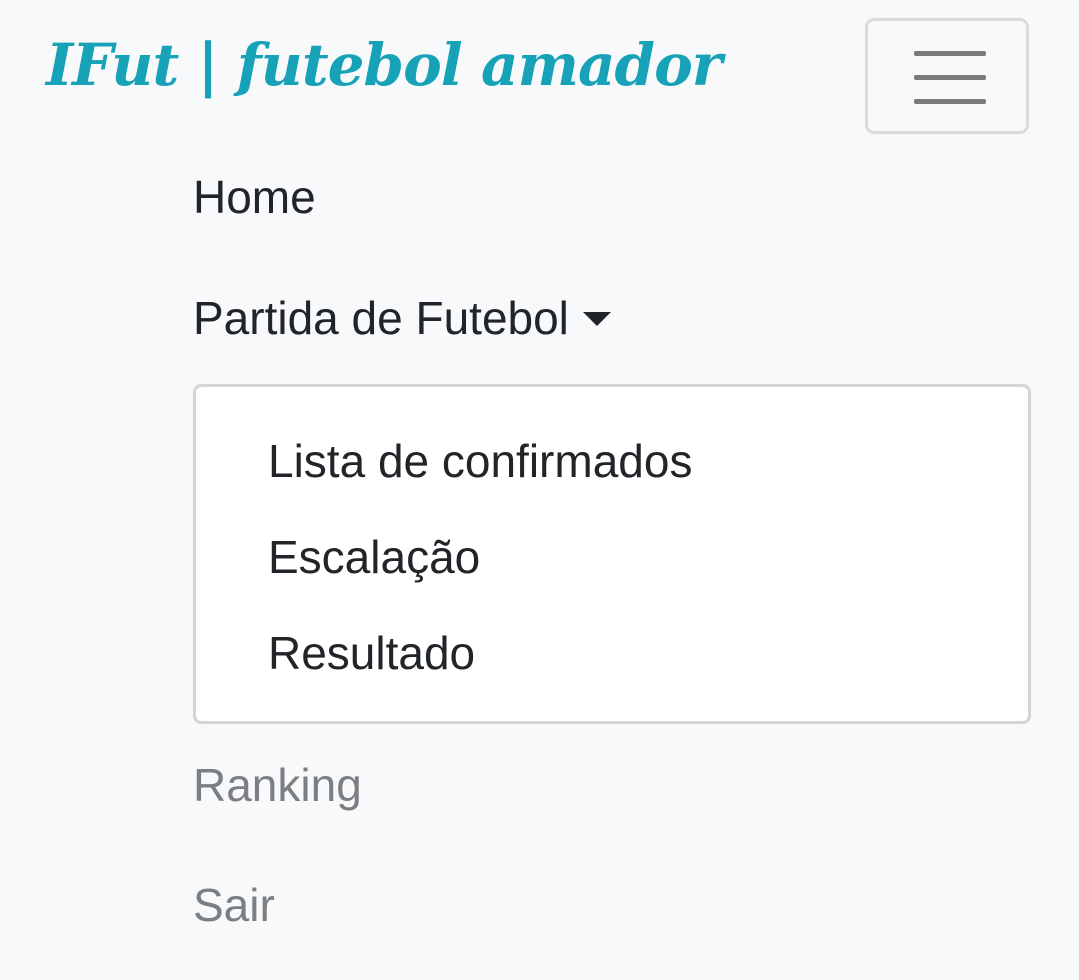 The image size is (1079, 980). What do you see at coordinates (402, 318) in the screenshot?
I see `nav-link-partida-de-futebol: Partida de Futebol` at bounding box center [402, 318].